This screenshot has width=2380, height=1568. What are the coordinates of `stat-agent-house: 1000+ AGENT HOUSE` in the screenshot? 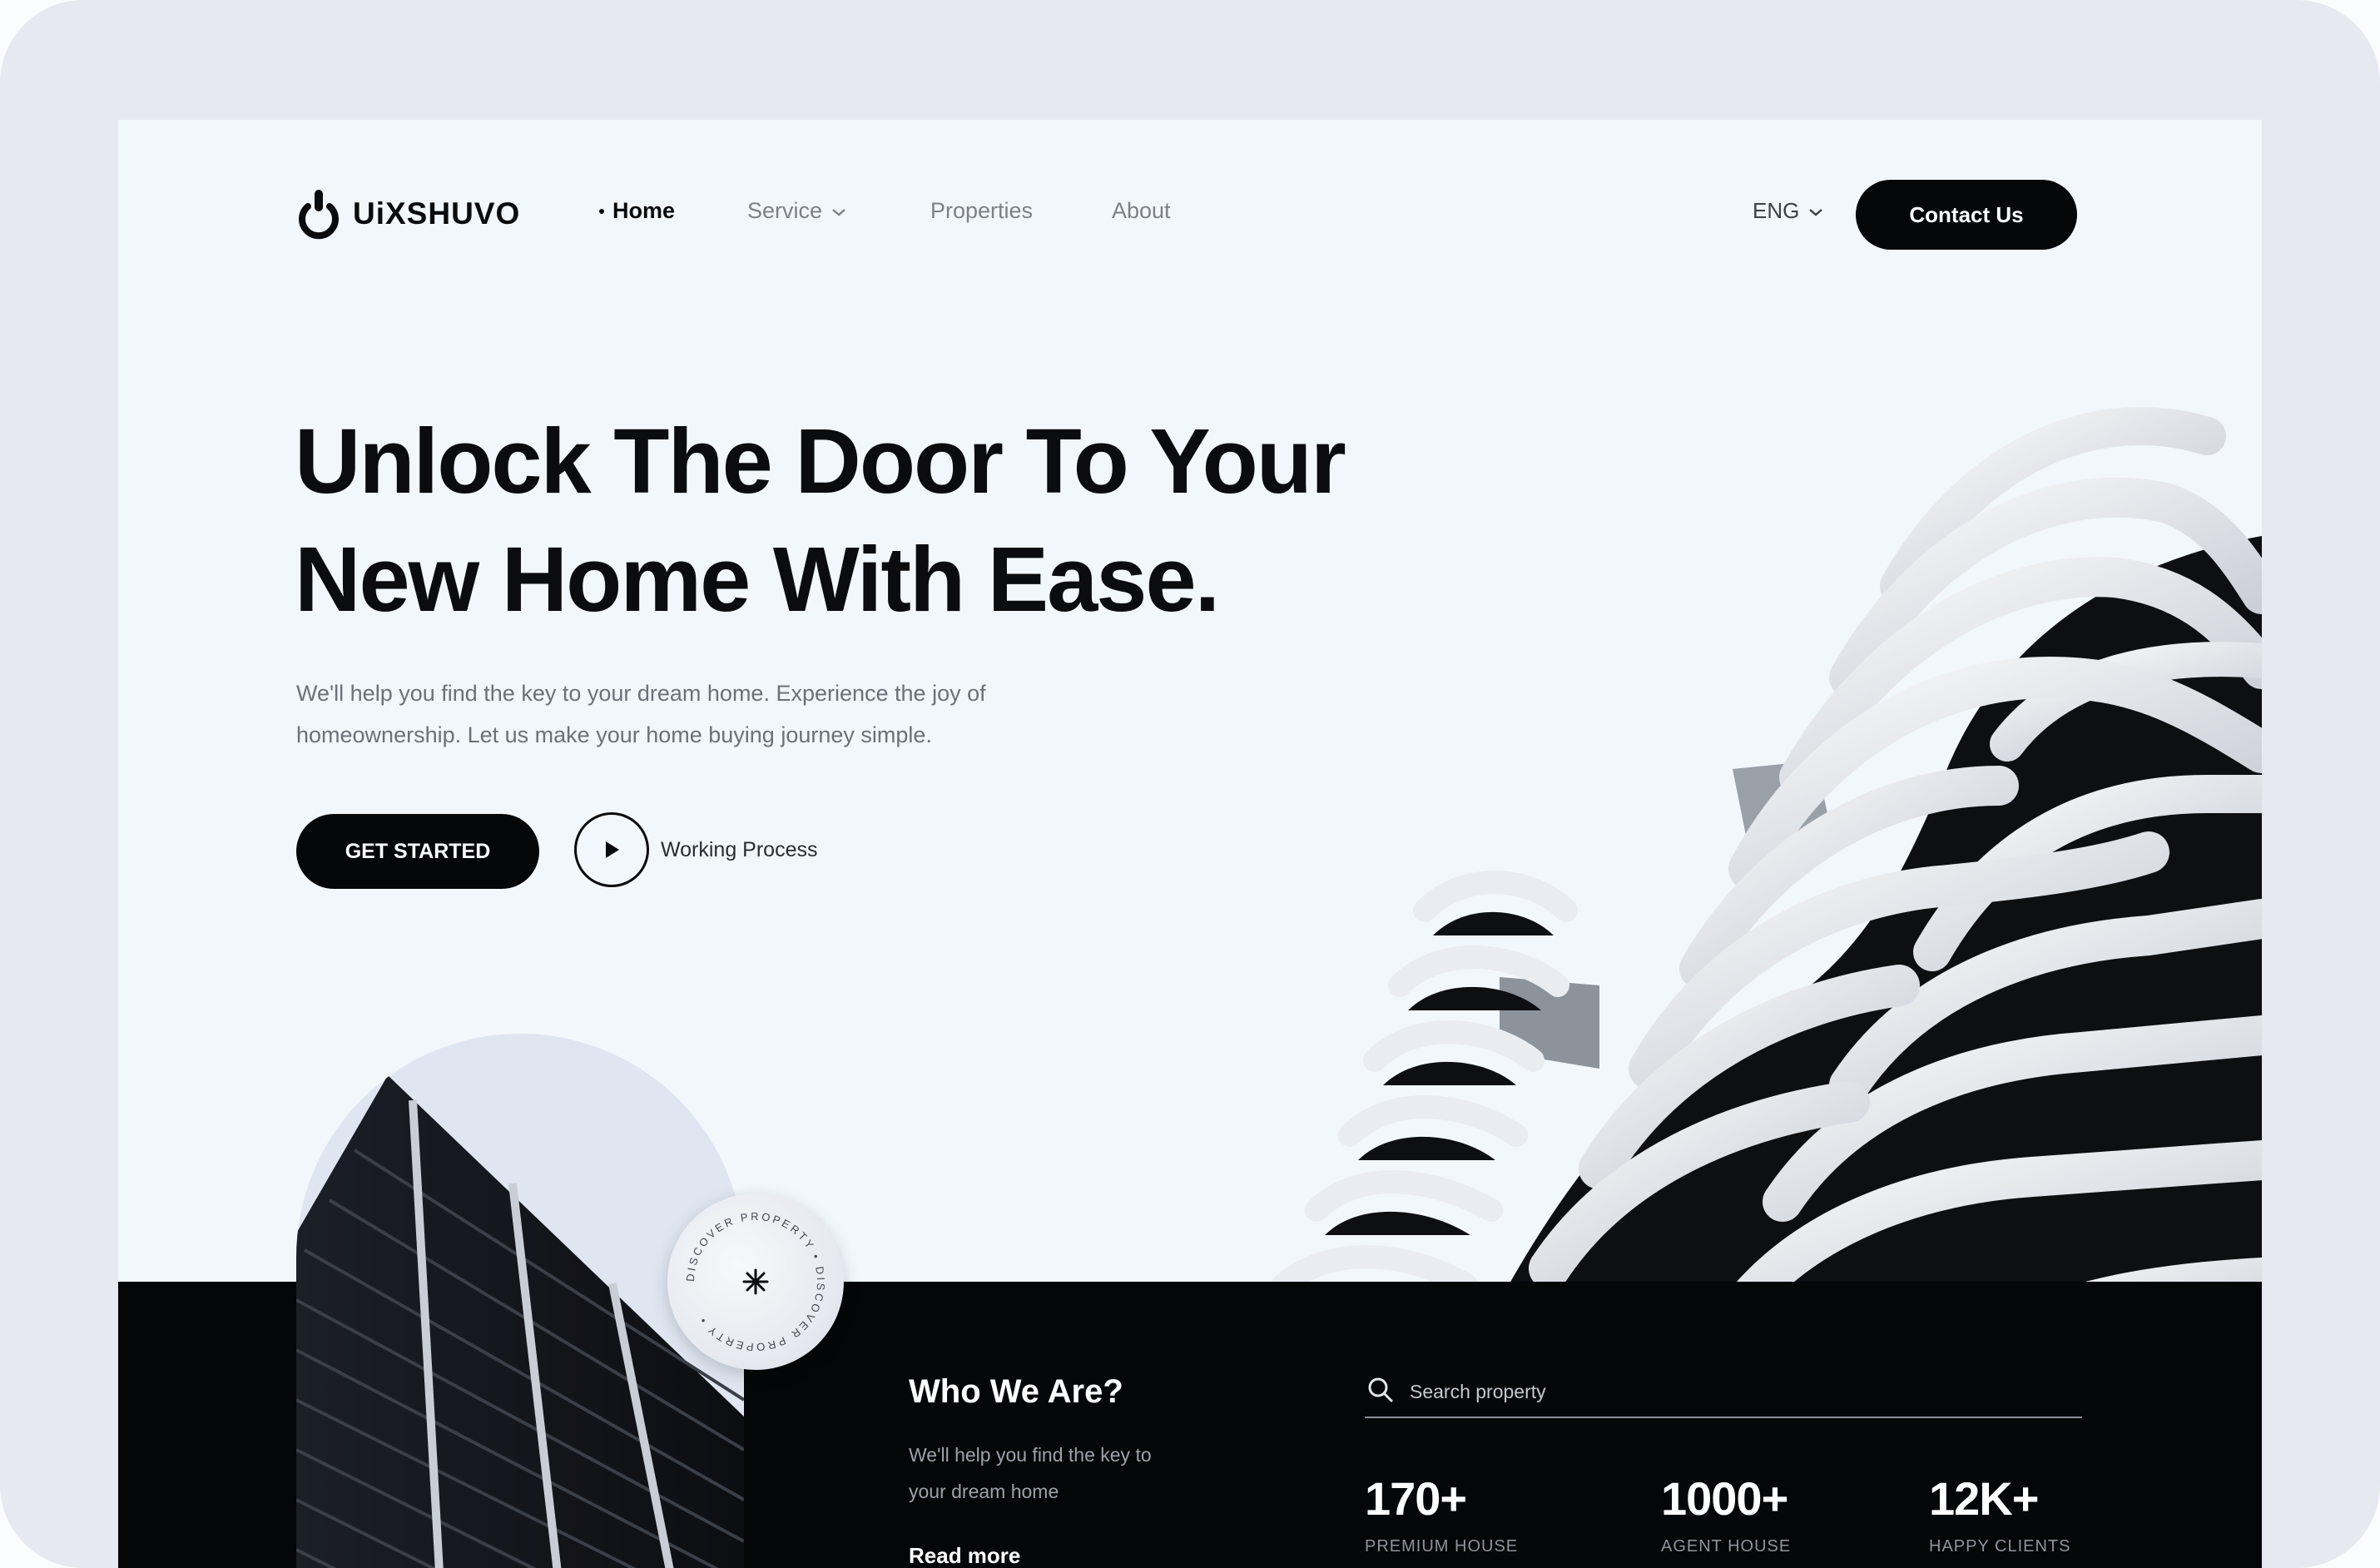 It's located at (1726, 1513).